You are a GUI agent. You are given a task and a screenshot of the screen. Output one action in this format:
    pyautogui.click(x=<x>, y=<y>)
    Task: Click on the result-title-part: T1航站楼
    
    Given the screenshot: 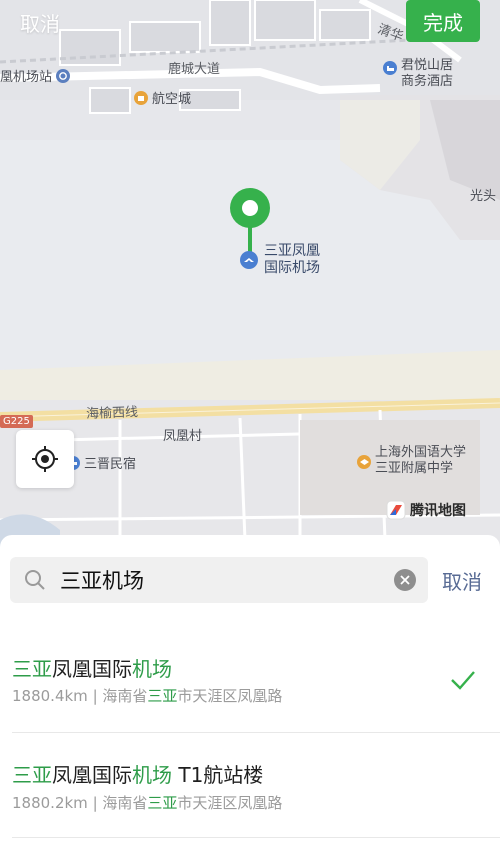 What is the action you would take?
    pyautogui.click(x=218, y=775)
    